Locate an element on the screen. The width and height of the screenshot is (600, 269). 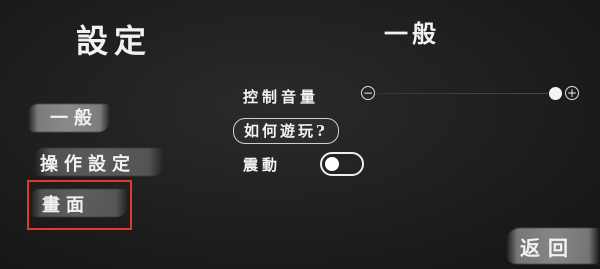
volume-label: 控制音量 is located at coordinates (281, 97).